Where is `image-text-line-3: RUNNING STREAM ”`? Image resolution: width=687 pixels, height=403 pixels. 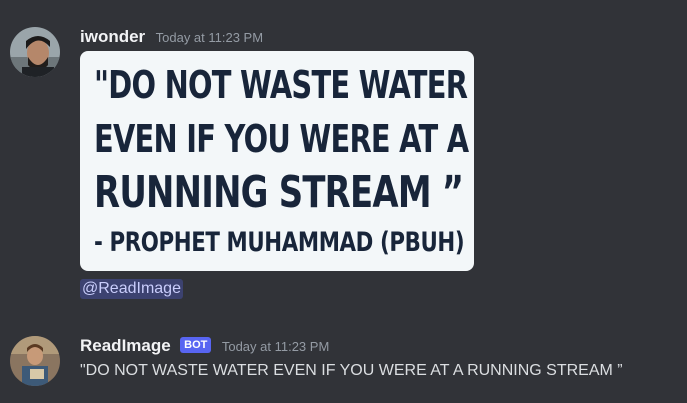
image-text-line-3: RUNNING STREAM ” is located at coordinates (279, 192).